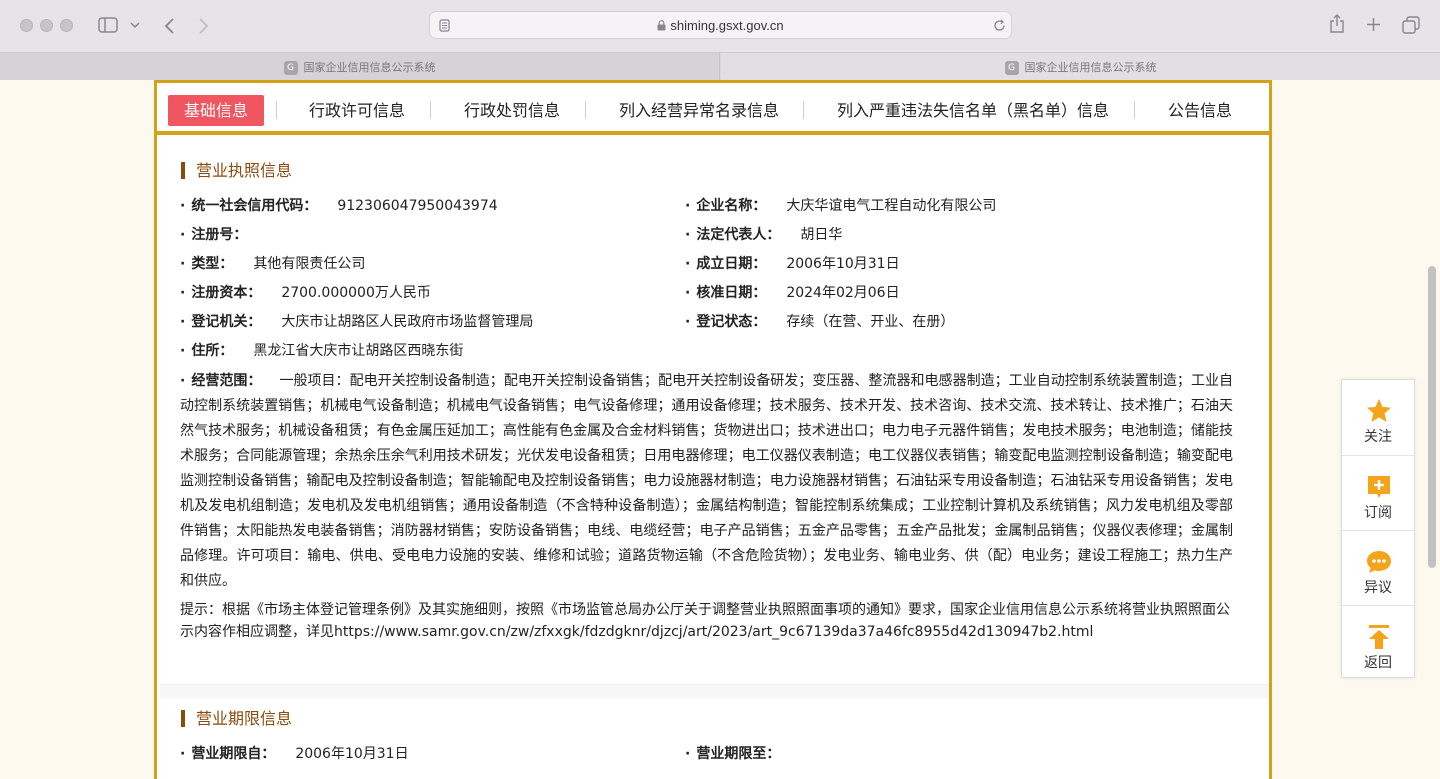 This screenshot has height=779, width=1440. I want to click on minimize-window-button, so click(46, 25).